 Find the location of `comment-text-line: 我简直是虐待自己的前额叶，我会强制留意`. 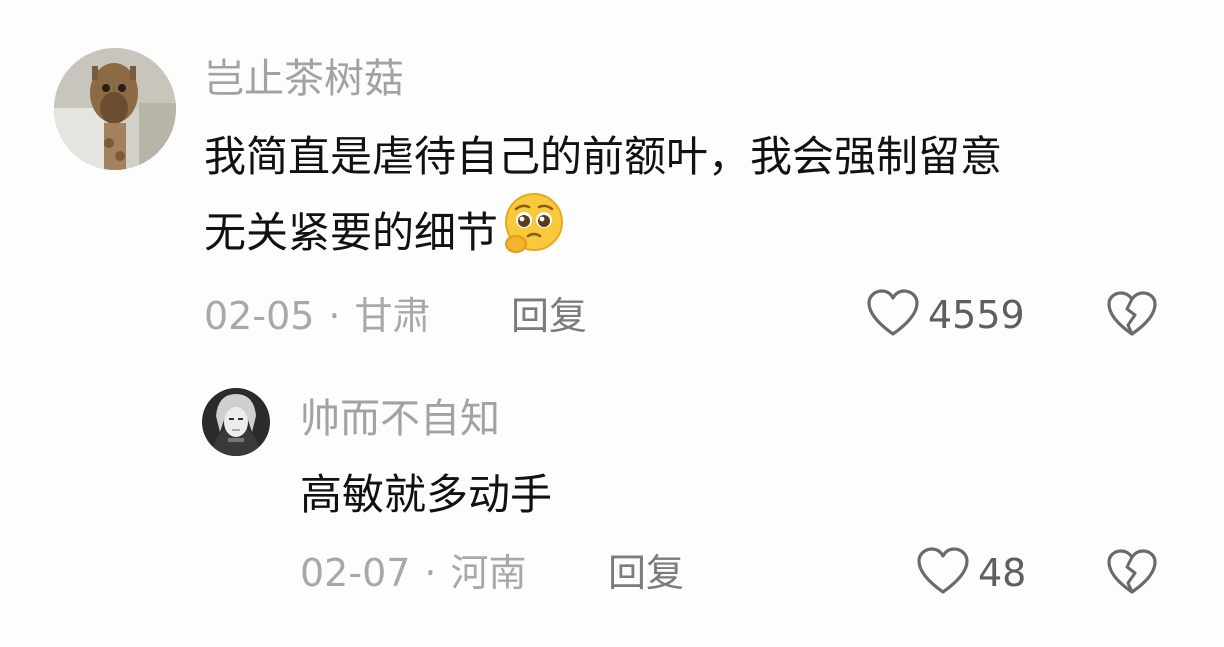

comment-text-line: 我简直是虐待自己的前额叶，我会强制留意 is located at coordinates (603, 156).